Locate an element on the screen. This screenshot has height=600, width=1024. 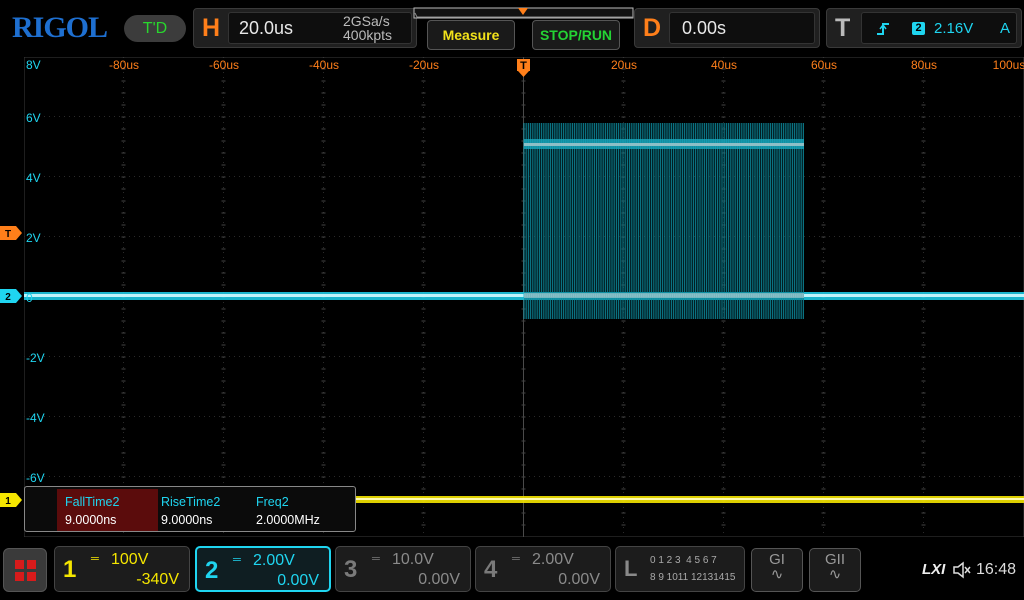
delay-readout: 0.00s is located at coordinates (742, 28).